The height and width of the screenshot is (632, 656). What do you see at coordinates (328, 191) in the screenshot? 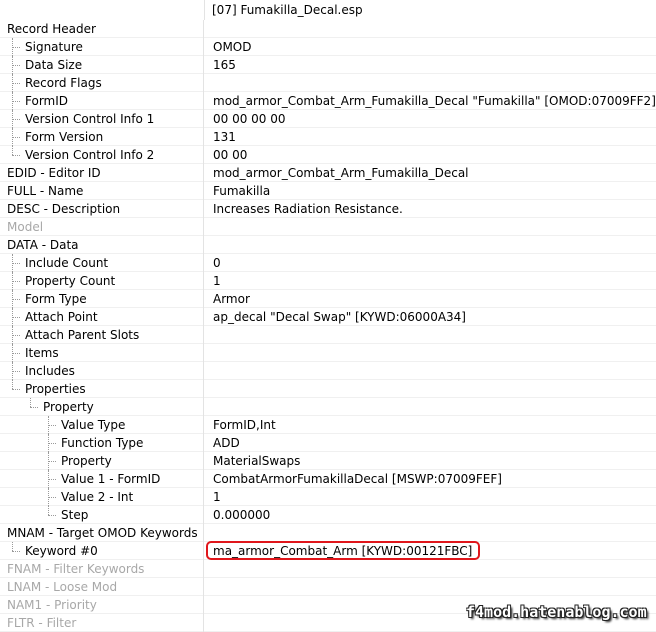
I see `row-full-name: FULL - Name Fumakilla` at bounding box center [328, 191].